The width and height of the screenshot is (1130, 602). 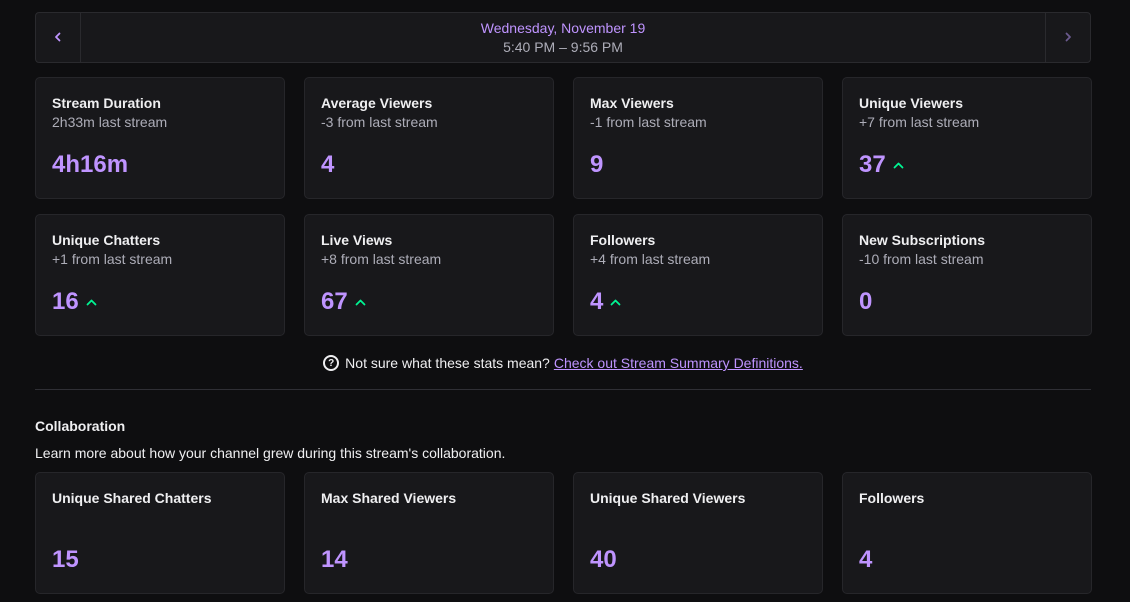 What do you see at coordinates (921, 259) in the screenshot?
I see `stat-comparison: -10 from last stream` at bounding box center [921, 259].